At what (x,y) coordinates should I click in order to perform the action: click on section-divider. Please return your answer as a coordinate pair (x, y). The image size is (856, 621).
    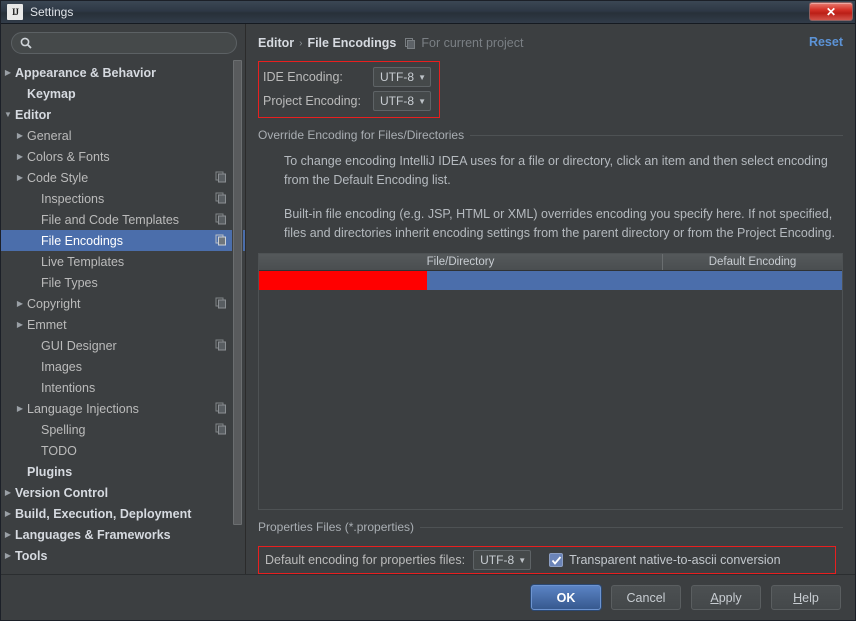
    Looking at the image, I should click on (631, 527).